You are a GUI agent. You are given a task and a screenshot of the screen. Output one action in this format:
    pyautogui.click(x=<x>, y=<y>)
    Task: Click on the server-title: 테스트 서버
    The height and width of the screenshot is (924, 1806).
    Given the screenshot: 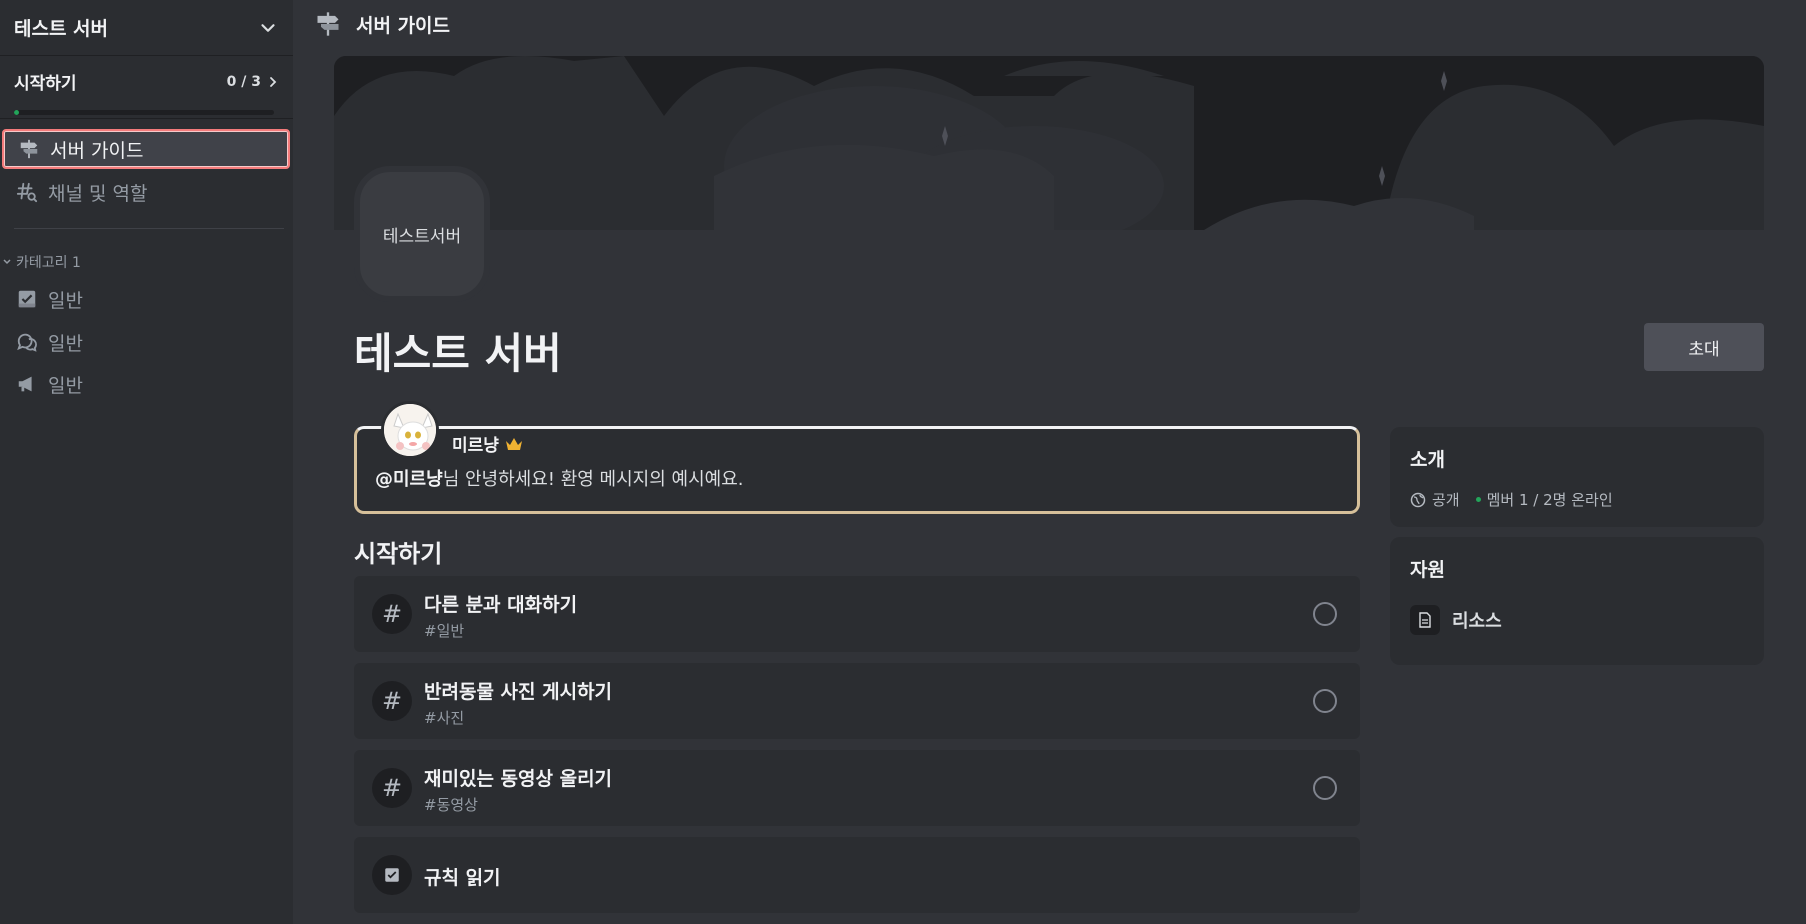 What is the action you would take?
    pyautogui.click(x=458, y=353)
    